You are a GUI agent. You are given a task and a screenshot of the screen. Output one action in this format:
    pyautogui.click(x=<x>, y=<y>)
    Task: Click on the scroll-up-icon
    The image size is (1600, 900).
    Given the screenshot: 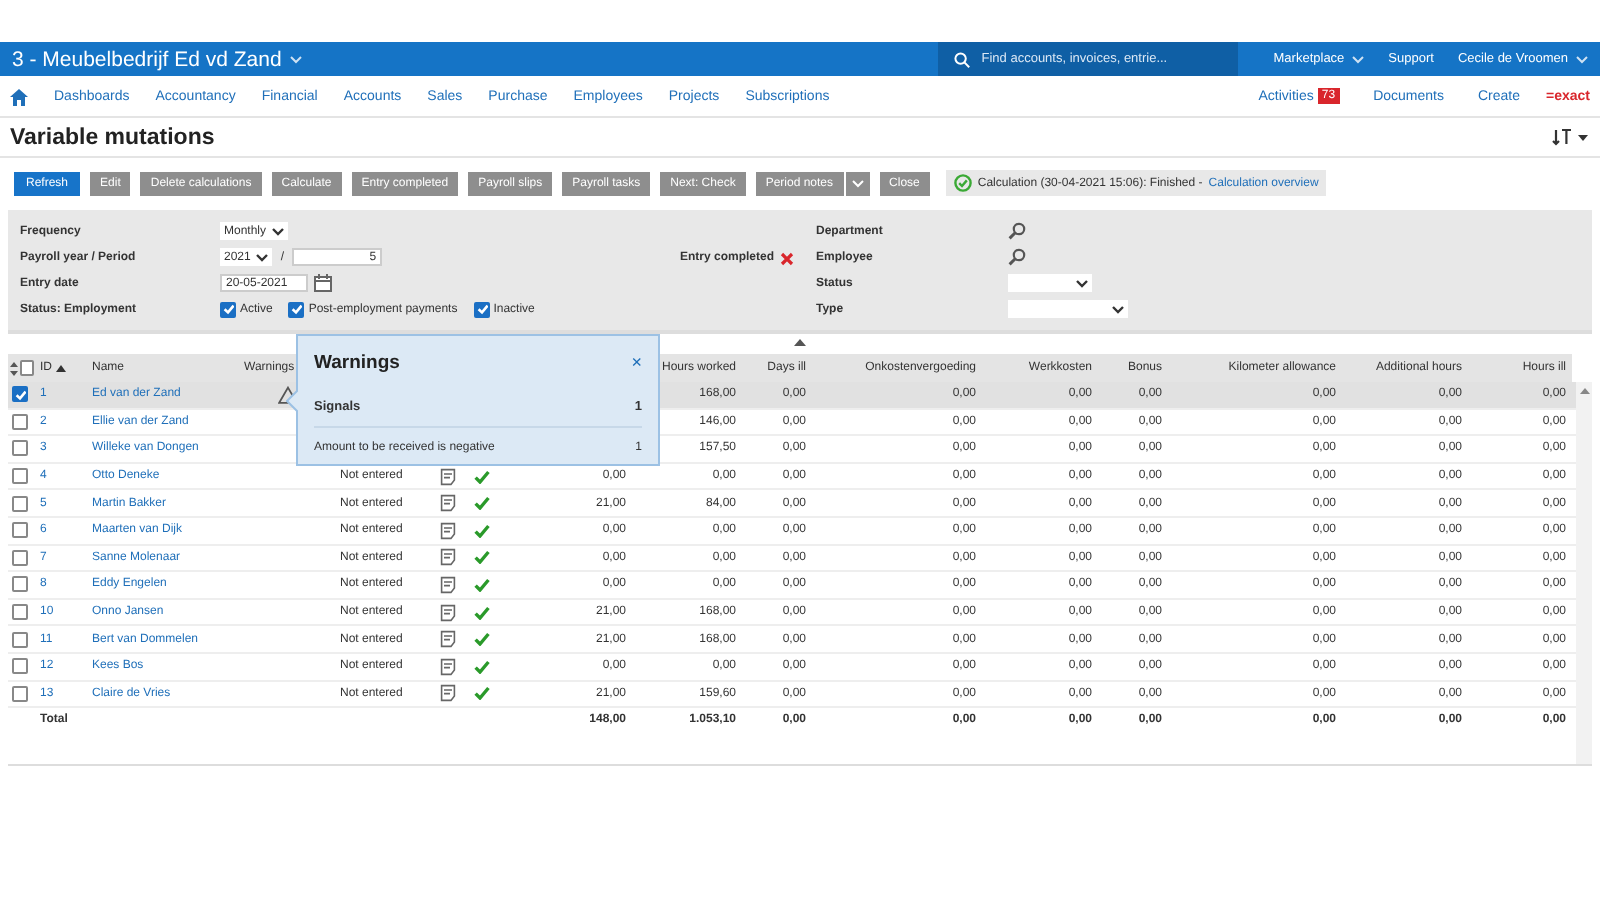 What is the action you would take?
    pyautogui.click(x=1584, y=391)
    